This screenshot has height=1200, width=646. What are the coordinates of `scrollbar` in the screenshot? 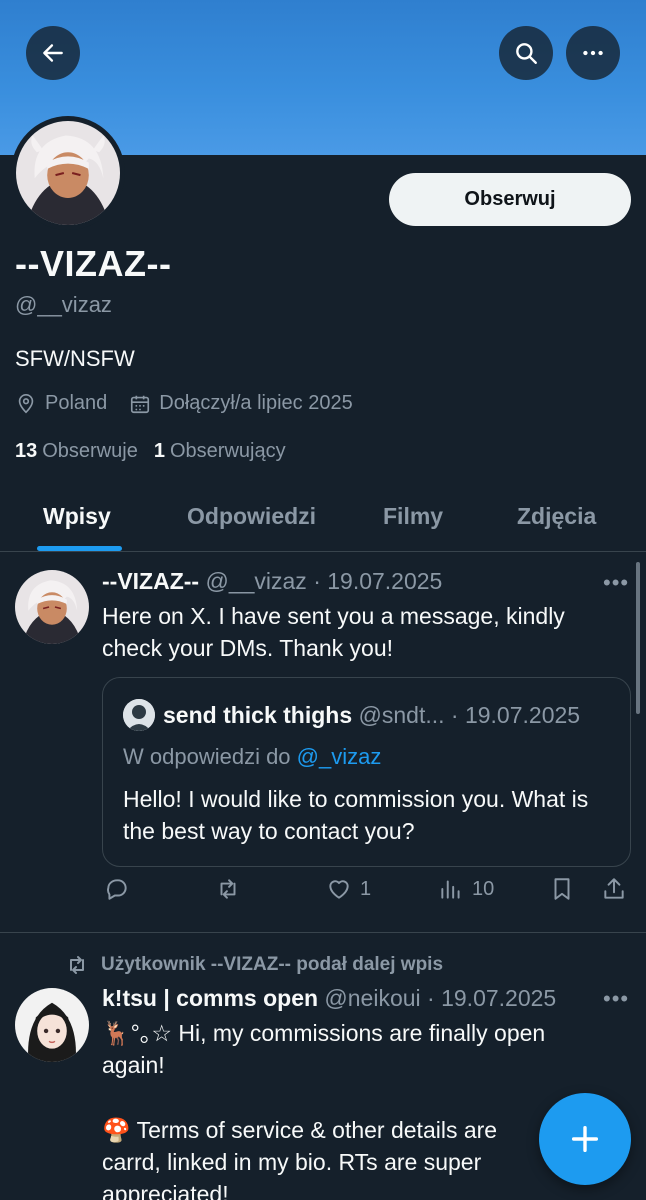 It's located at (638, 638).